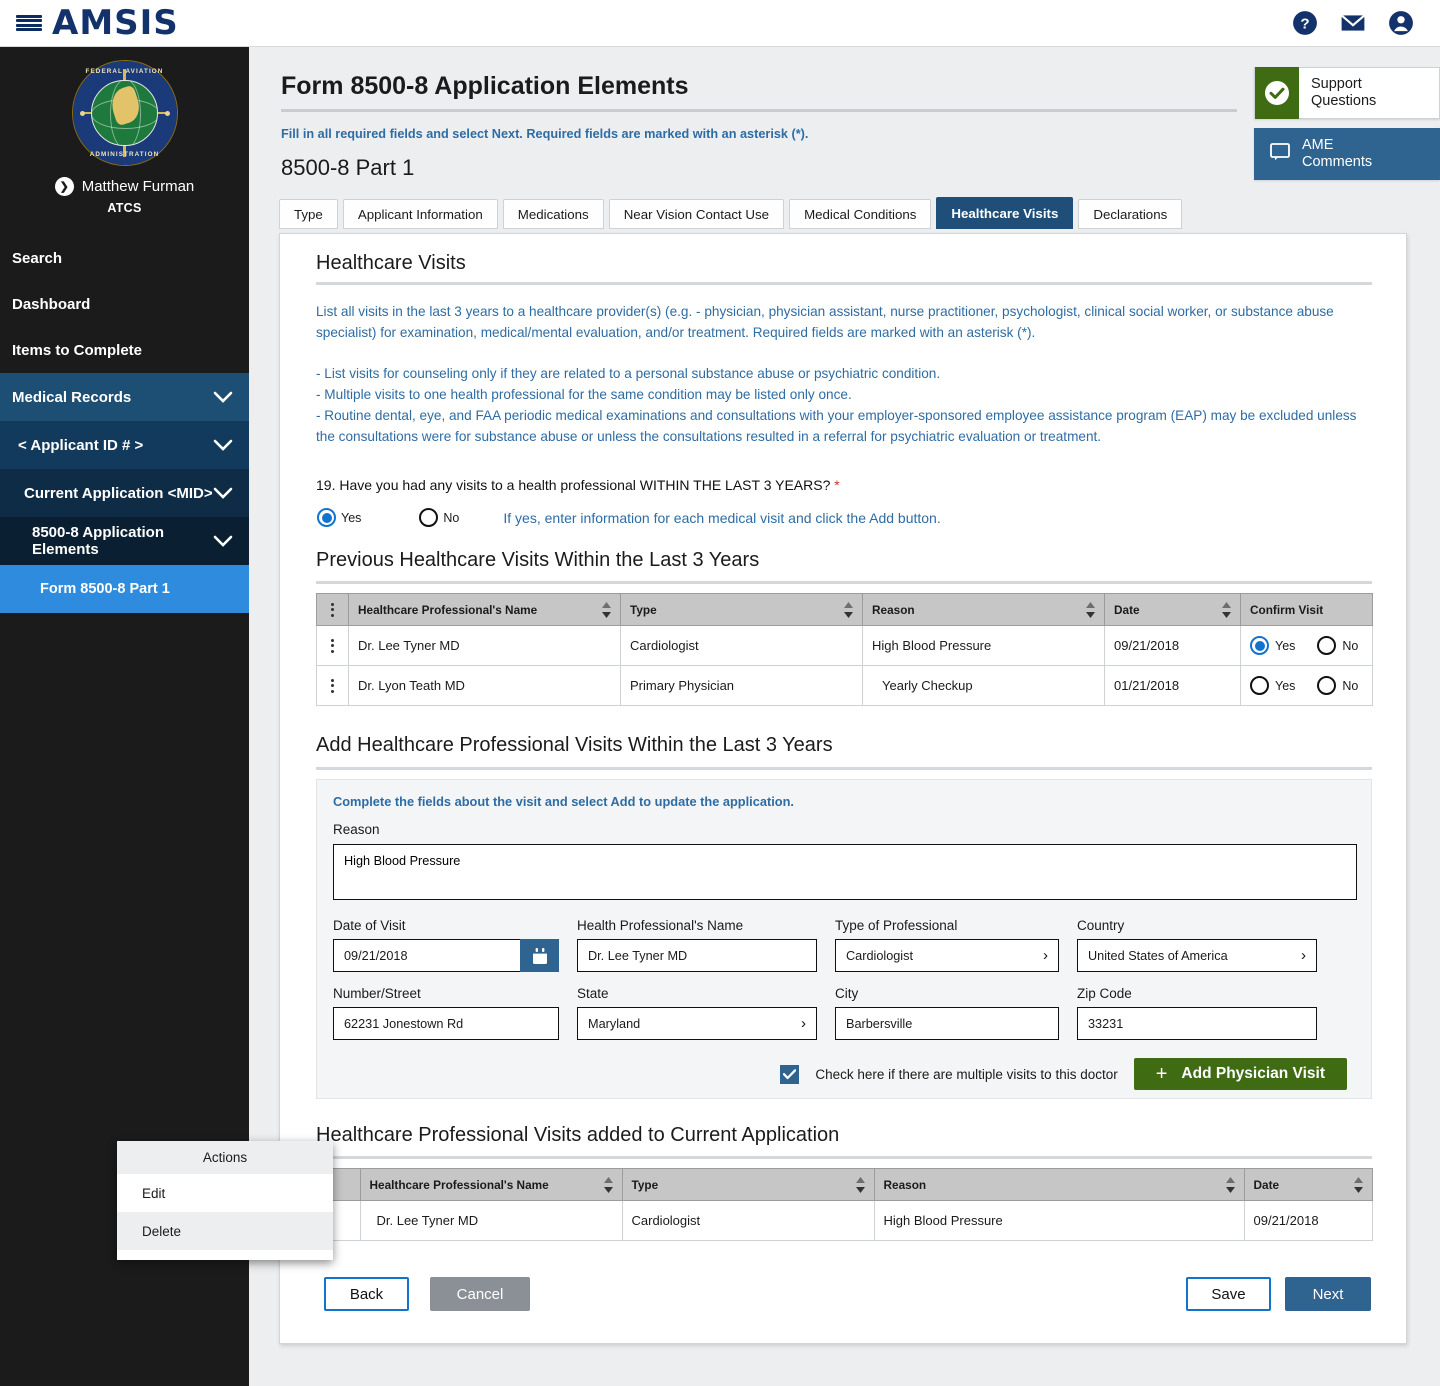 The image size is (1440, 1386). What do you see at coordinates (225, 1157) in the screenshot?
I see `actions-menu-header: Actions` at bounding box center [225, 1157].